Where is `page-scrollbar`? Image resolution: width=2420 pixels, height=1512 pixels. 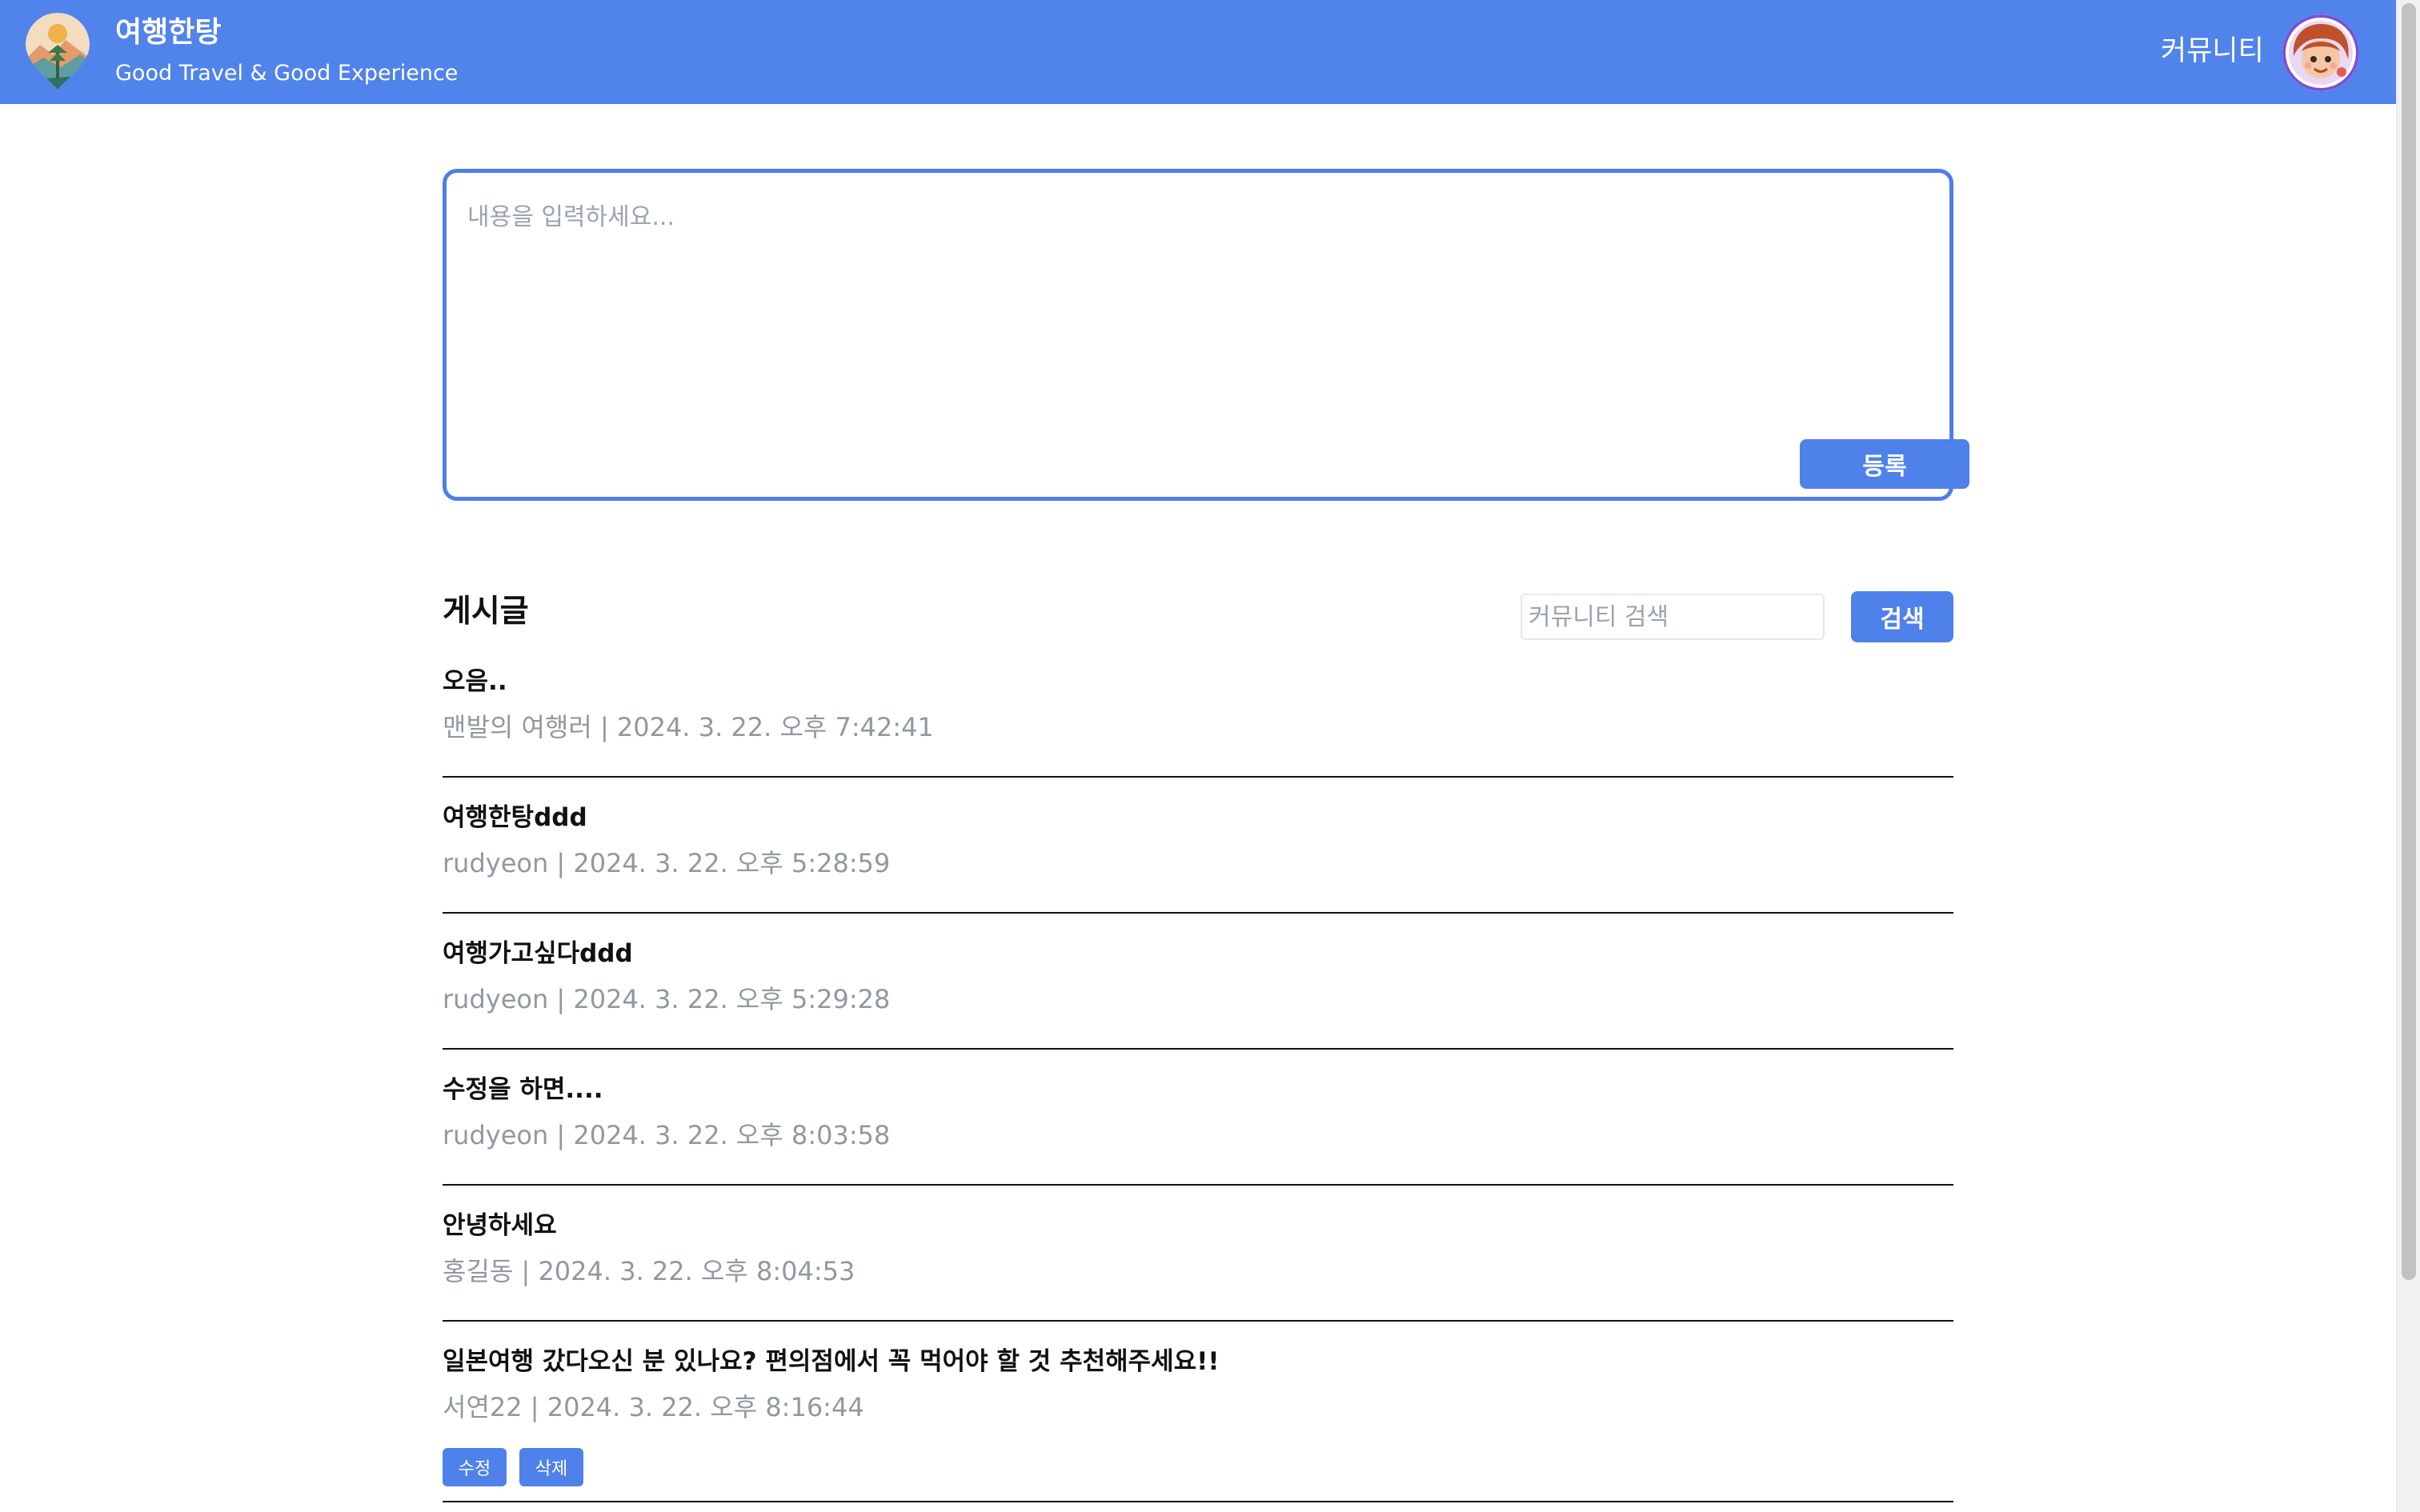 page-scrollbar is located at coordinates (2408, 756).